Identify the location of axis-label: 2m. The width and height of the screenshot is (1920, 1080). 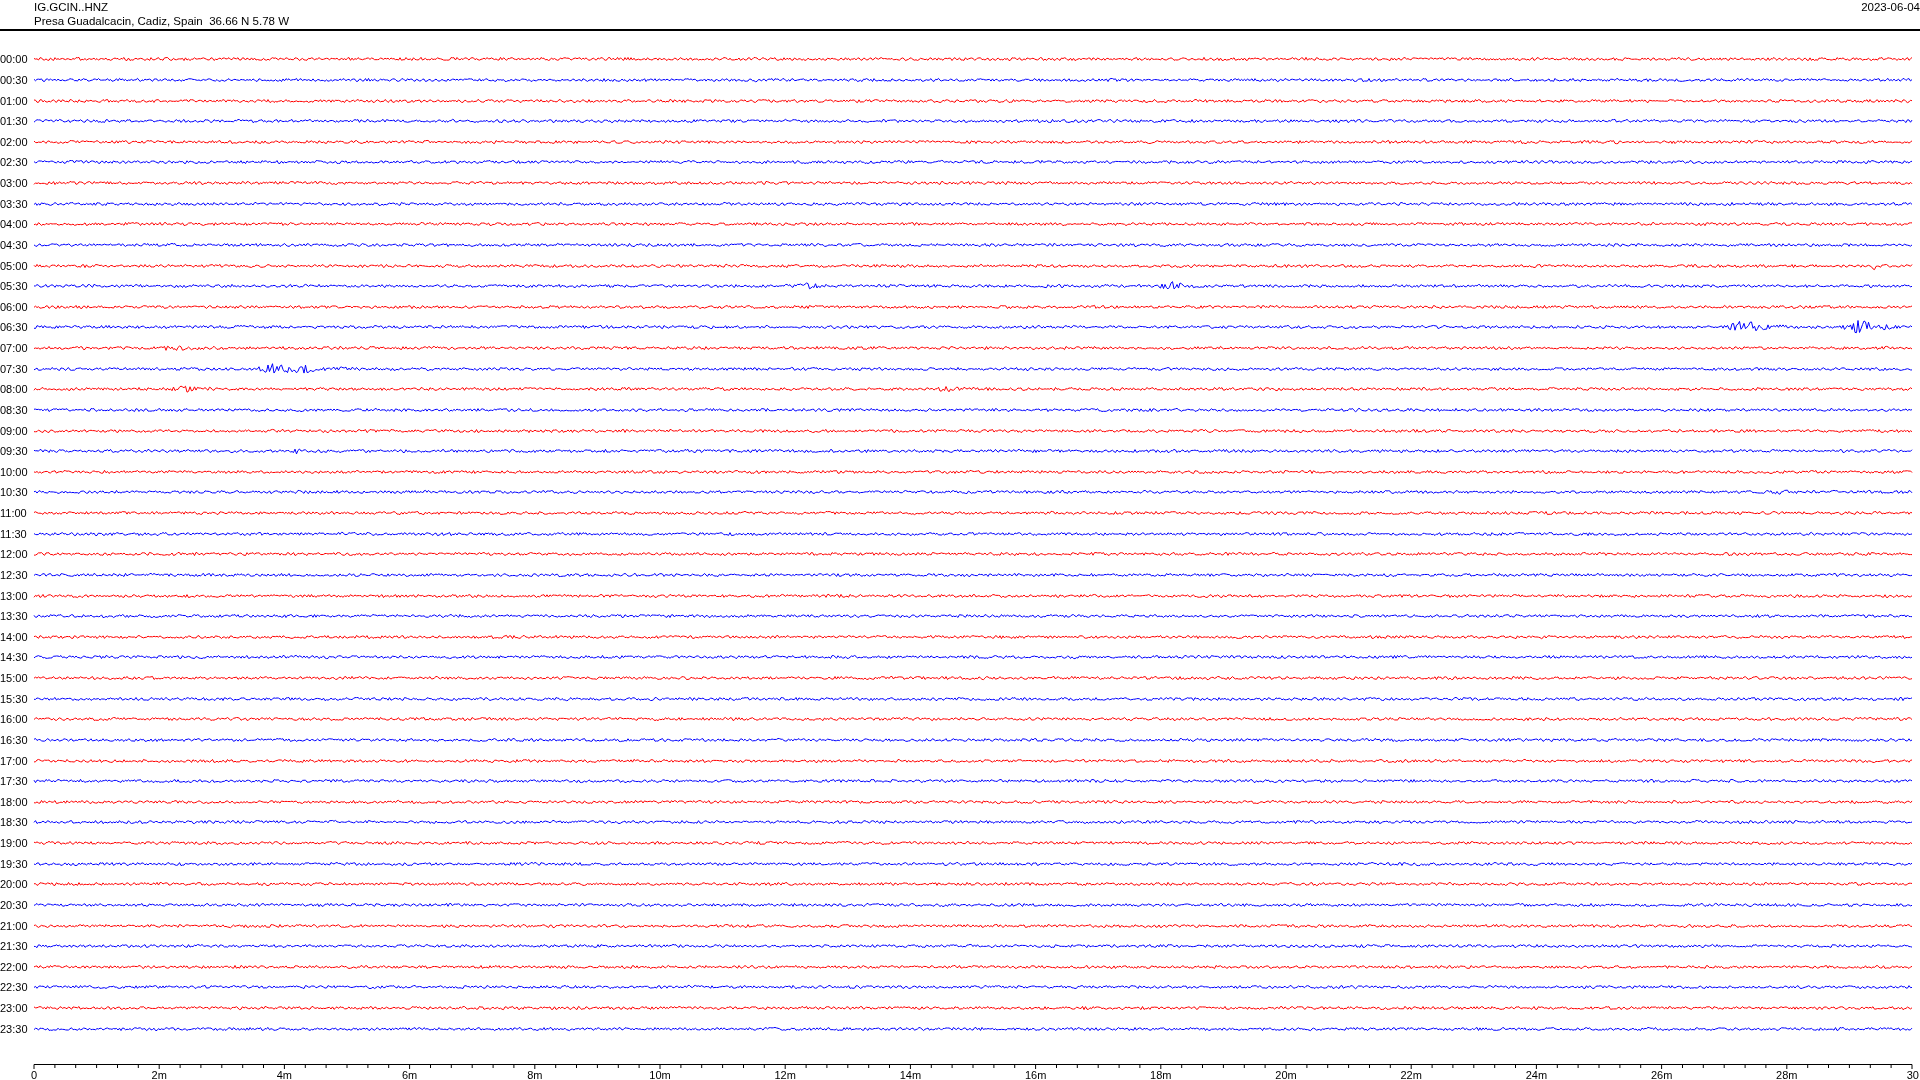
(159, 1074).